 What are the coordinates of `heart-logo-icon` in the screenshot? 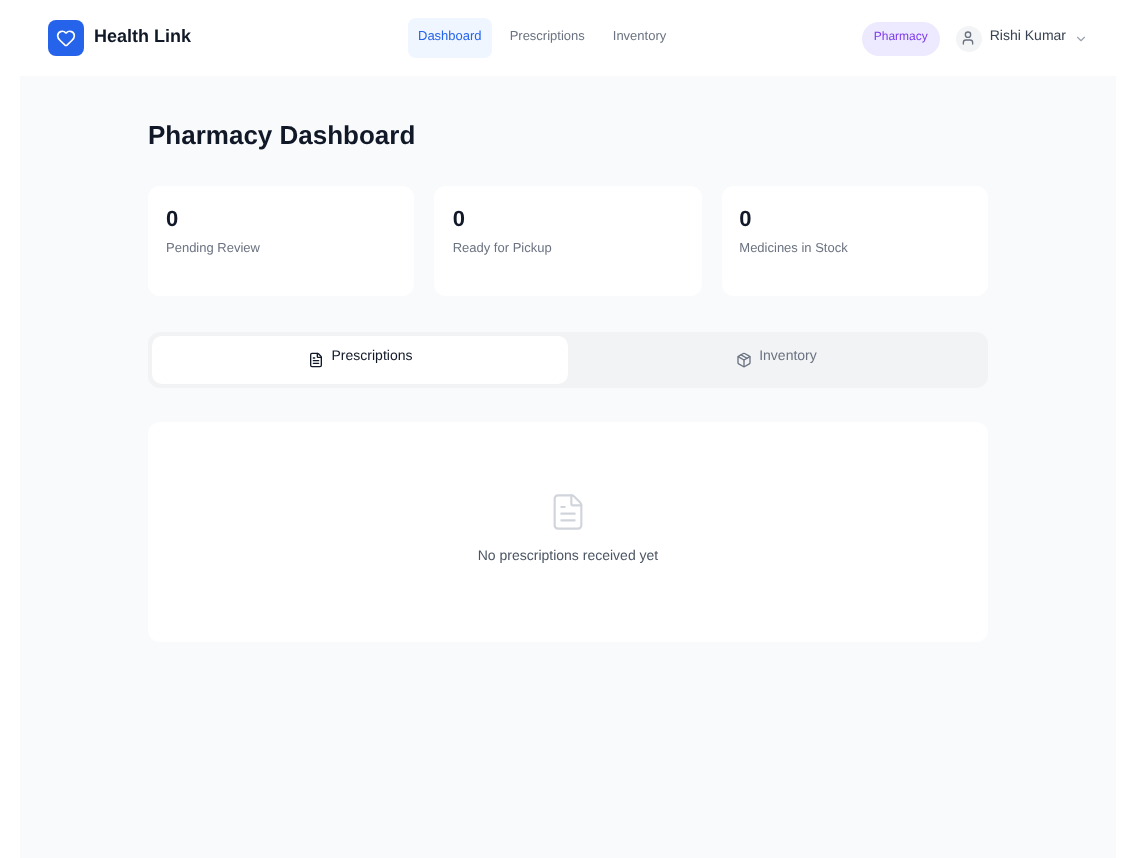 It's located at (66, 38).